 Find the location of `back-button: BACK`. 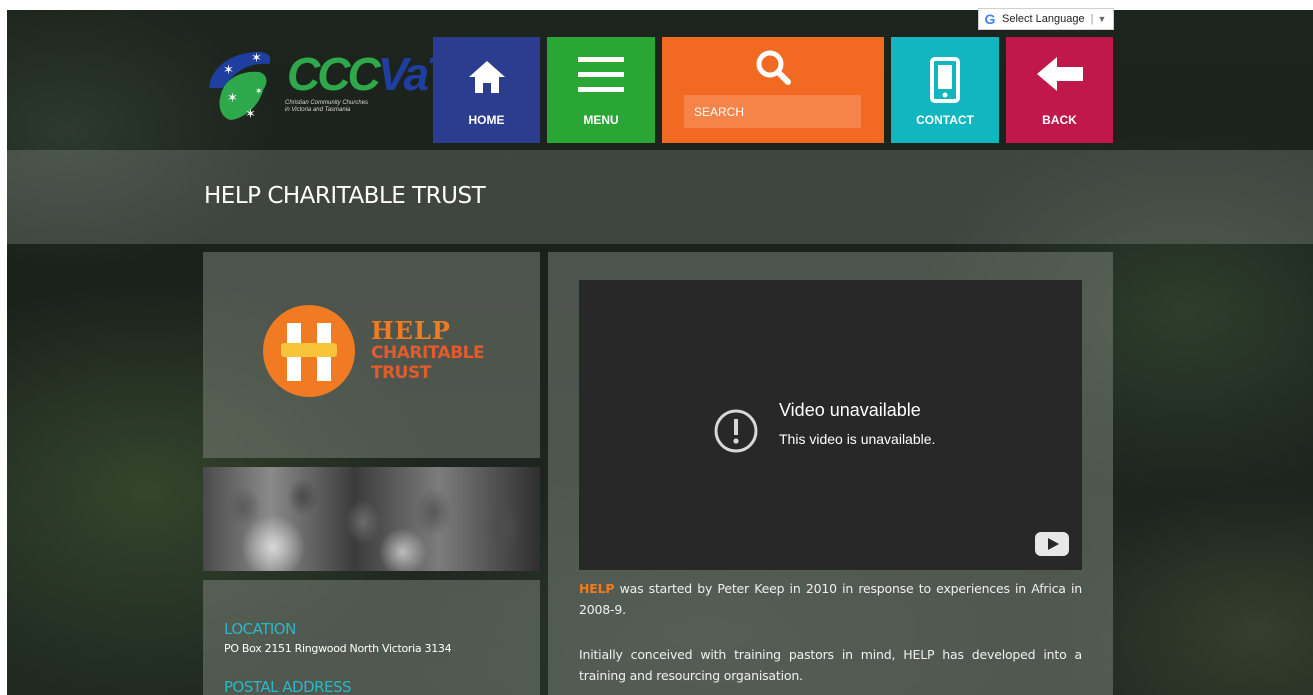

back-button: BACK is located at coordinates (1059, 90).